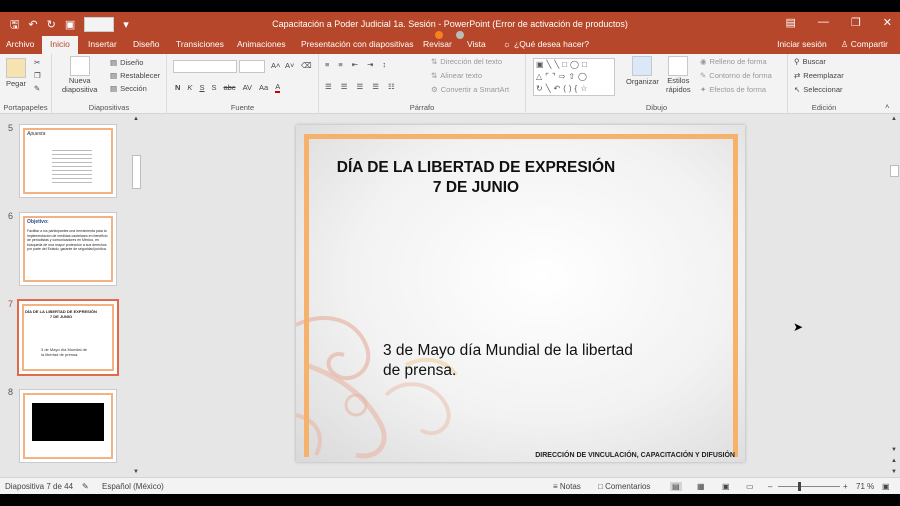 This screenshot has height=506, width=900. I want to click on change-case-button: Aa, so click(263, 87).